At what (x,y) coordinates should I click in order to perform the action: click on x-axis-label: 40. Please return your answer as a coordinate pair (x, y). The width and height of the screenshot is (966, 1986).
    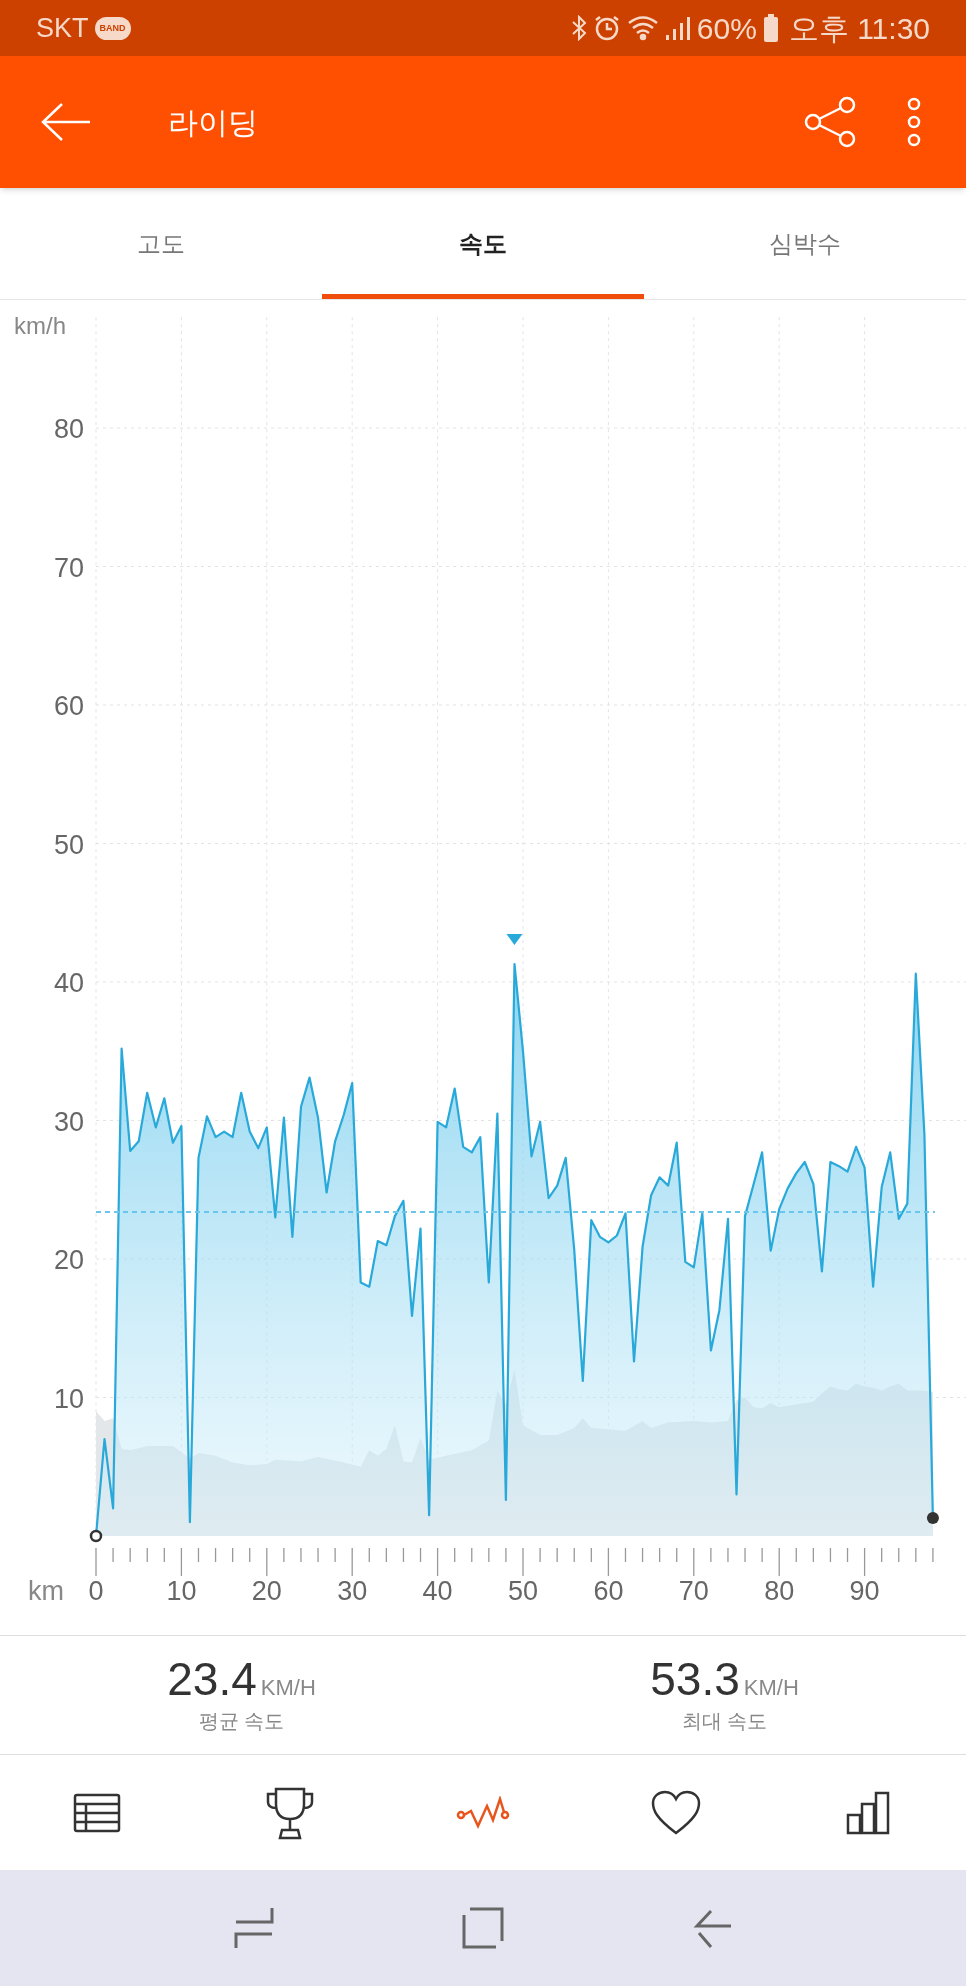
    Looking at the image, I should click on (437, 1591).